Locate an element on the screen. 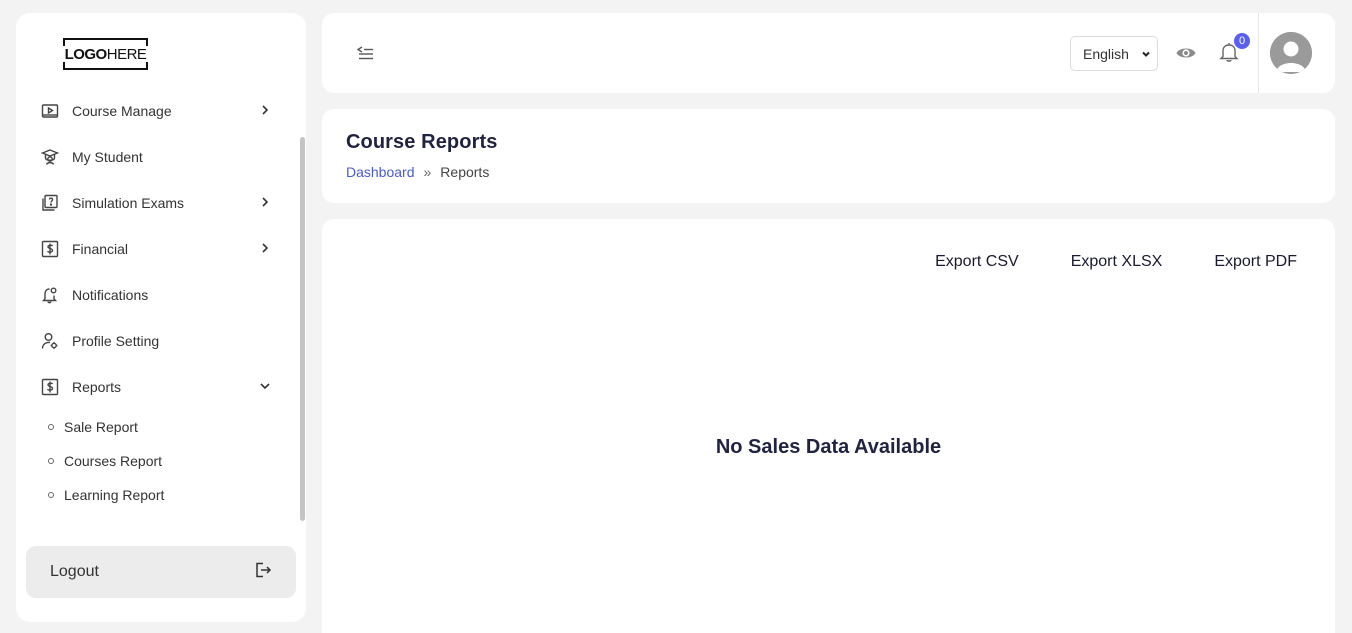 The height and width of the screenshot is (633, 1352). empty-state-message: No Sales Data Available is located at coordinates (828, 447).